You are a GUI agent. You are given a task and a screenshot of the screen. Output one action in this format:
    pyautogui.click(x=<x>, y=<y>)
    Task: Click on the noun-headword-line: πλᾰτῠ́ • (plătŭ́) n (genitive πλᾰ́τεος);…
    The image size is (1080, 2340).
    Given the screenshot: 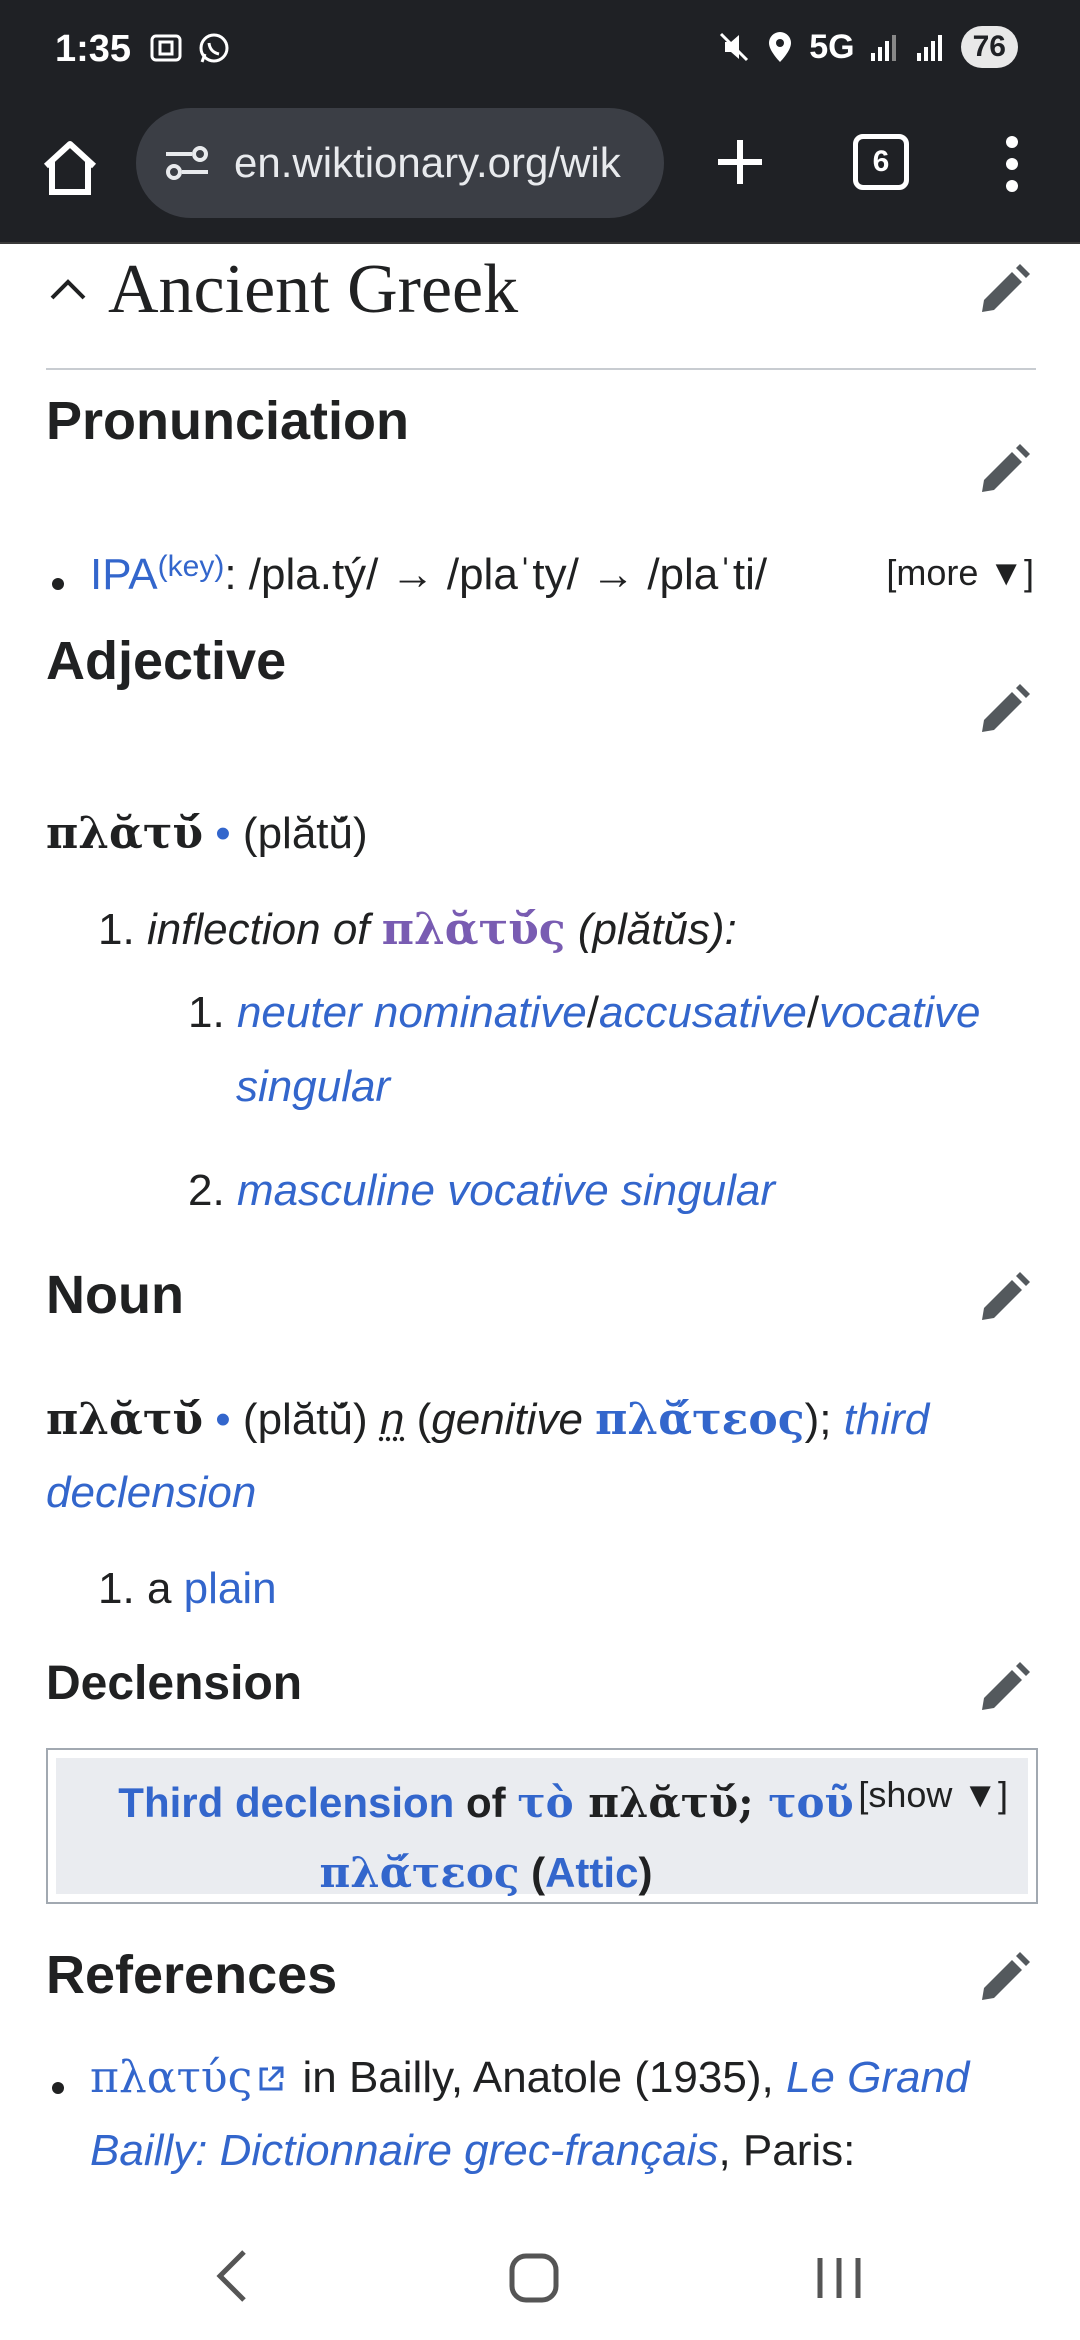 What is the action you would take?
    pyautogui.click(x=487, y=1419)
    